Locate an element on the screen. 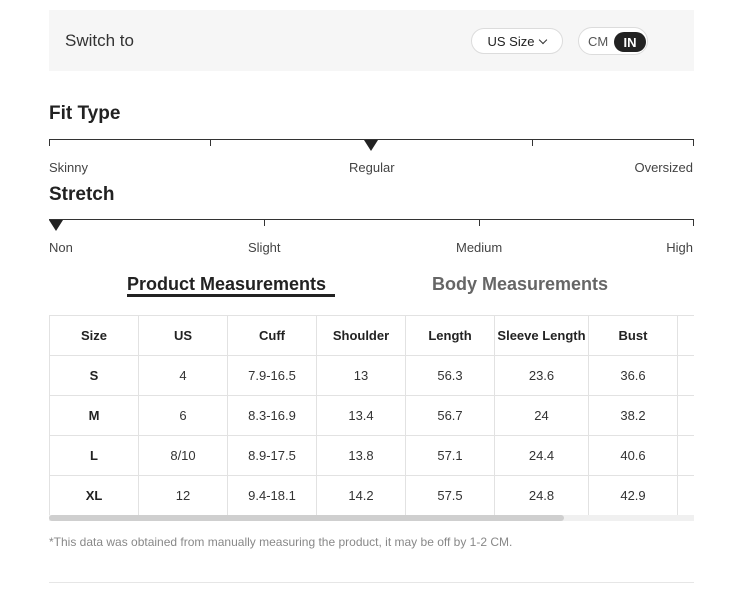 The height and width of the screenshot is (592, 750). table-horizontal-scrollbar is located at coordinates (371, 518).